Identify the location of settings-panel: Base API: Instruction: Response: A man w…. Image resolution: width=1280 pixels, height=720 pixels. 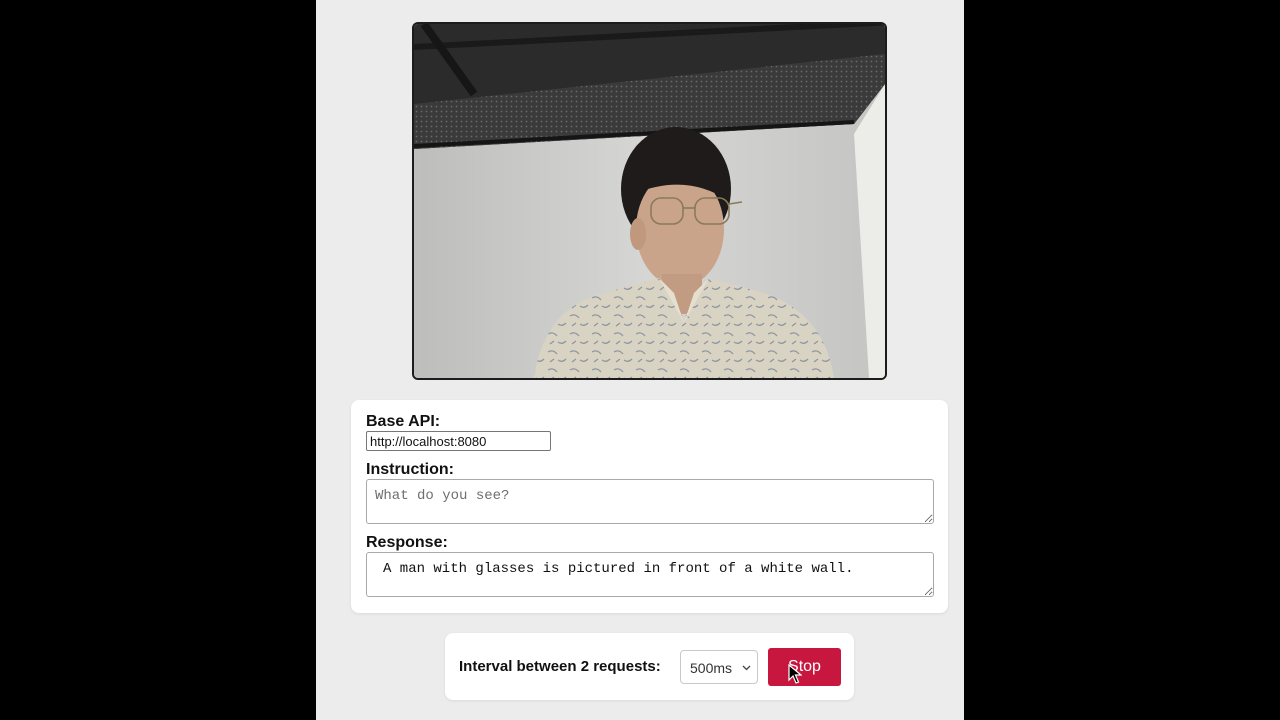
(649, 506).